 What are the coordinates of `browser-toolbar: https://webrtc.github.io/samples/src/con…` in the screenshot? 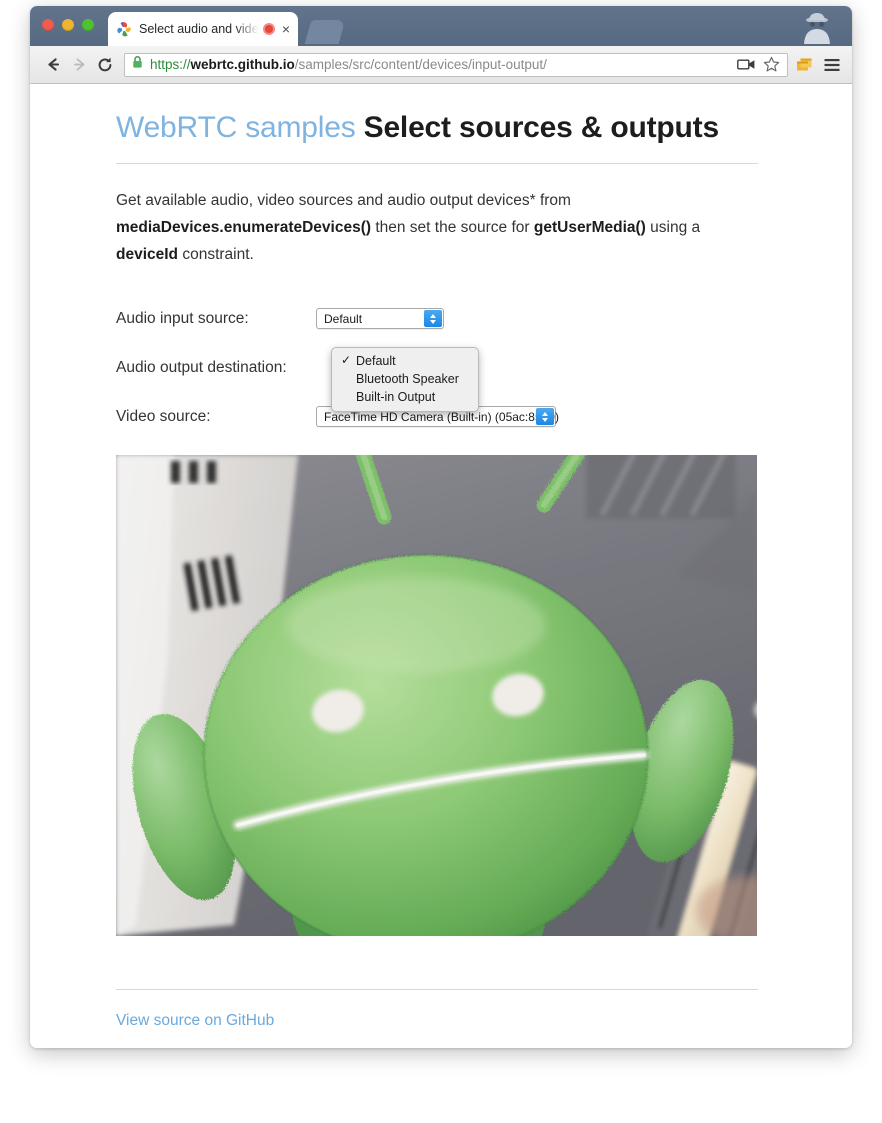 It's located at (441, 65).